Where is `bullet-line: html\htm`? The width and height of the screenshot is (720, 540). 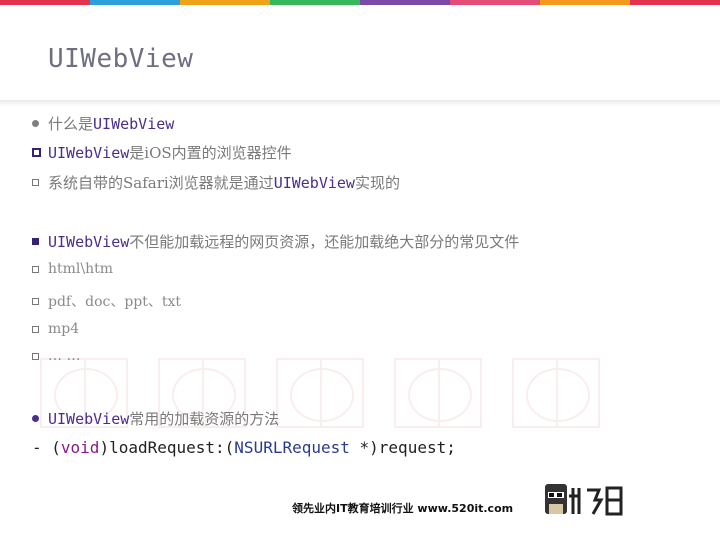
bullet-line: html\htm is located at coordinates (72, 269).